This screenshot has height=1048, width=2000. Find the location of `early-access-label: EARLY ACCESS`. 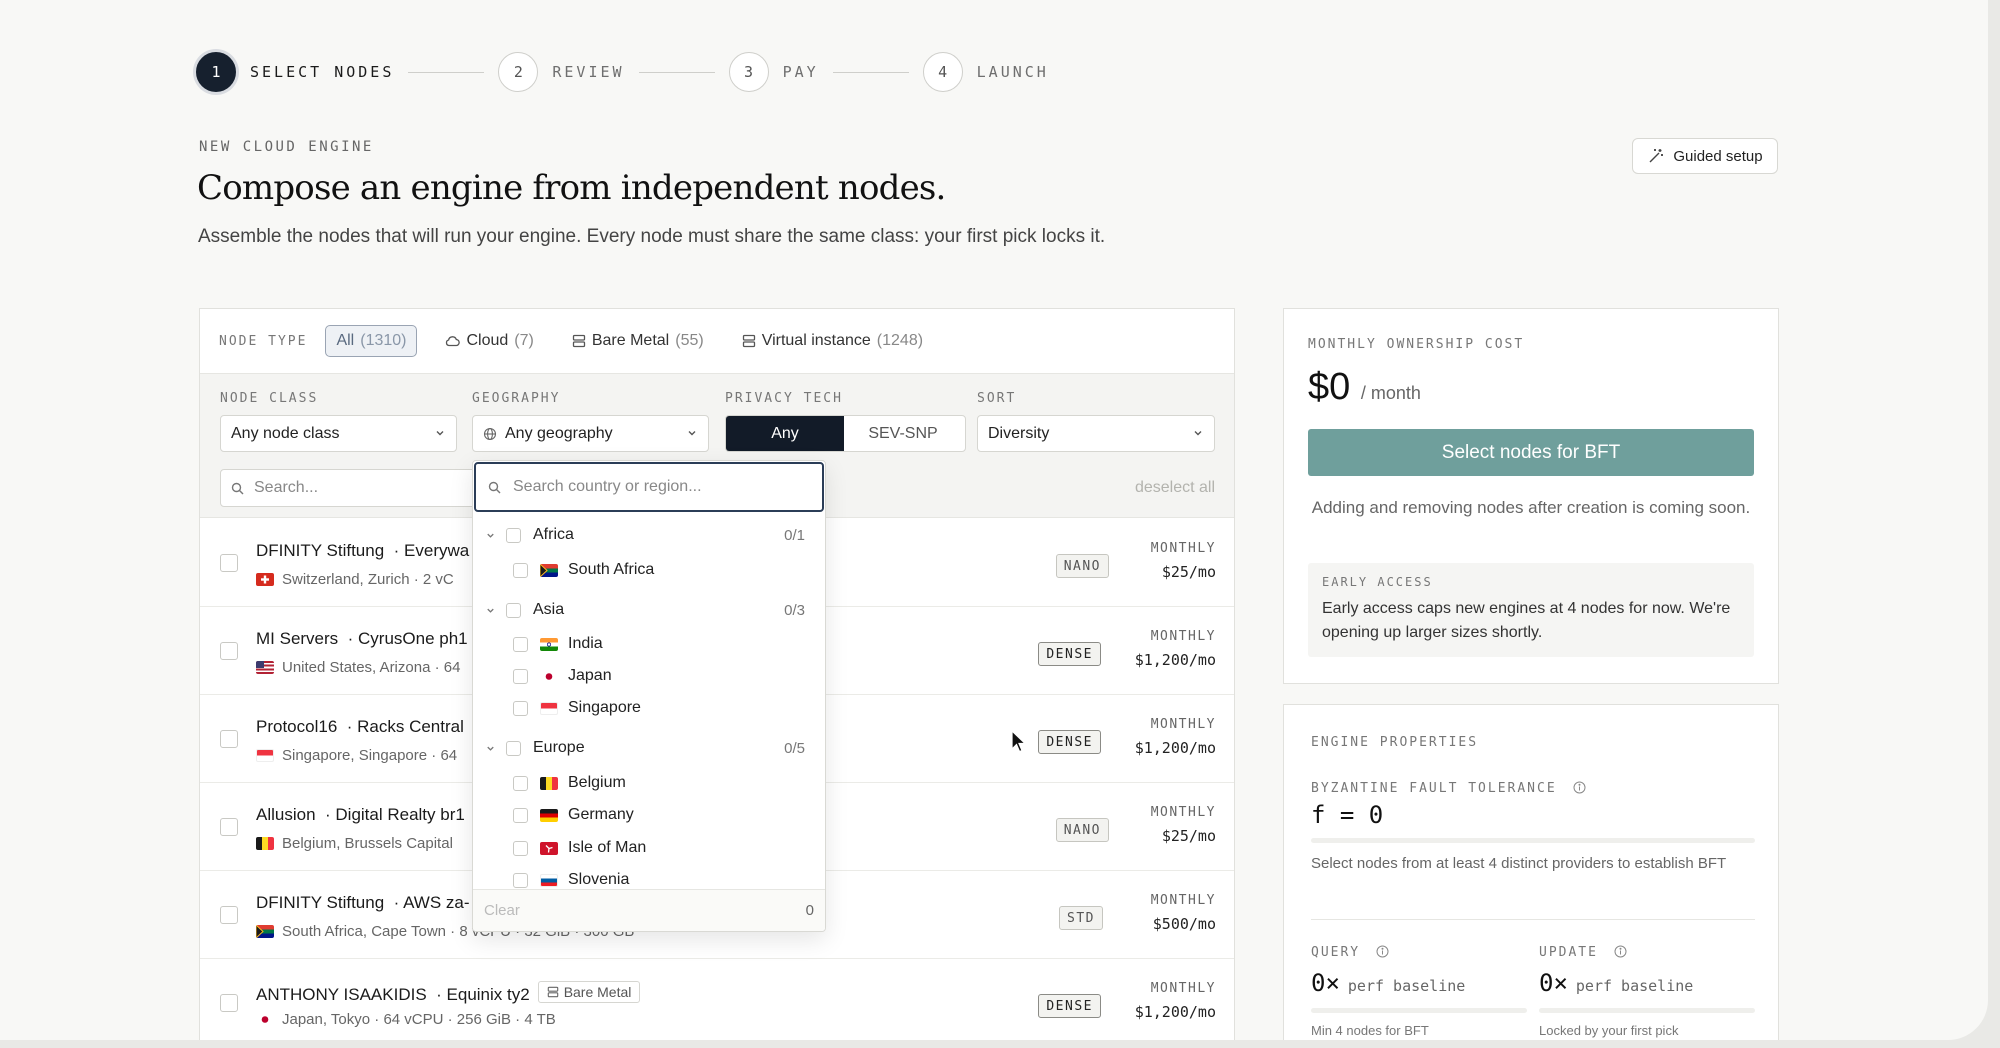

early-access-label: EARLY ACCESS is located at coordinates (1377, 582).